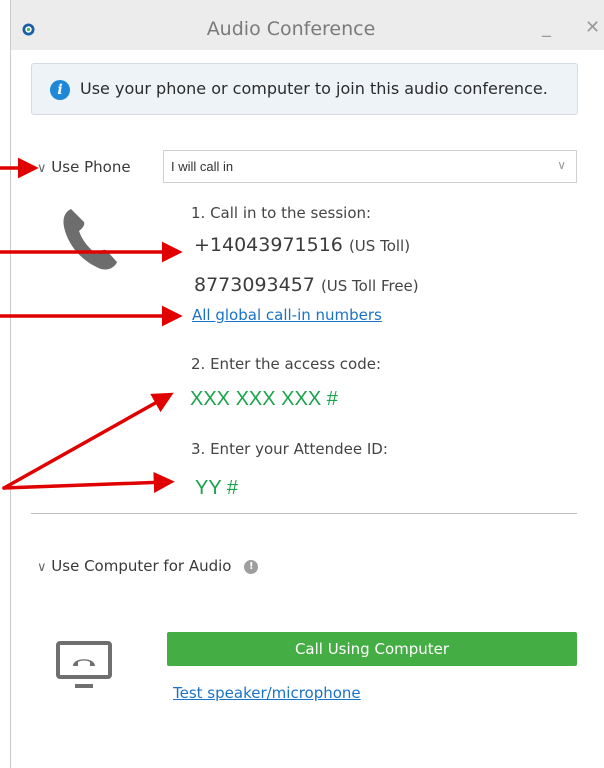 This screenshot has height=768, width=604. What do you see at coordinates (546, 28) in the screenshot?
I see `minimize-button: _` at bounding box center [546, 28].